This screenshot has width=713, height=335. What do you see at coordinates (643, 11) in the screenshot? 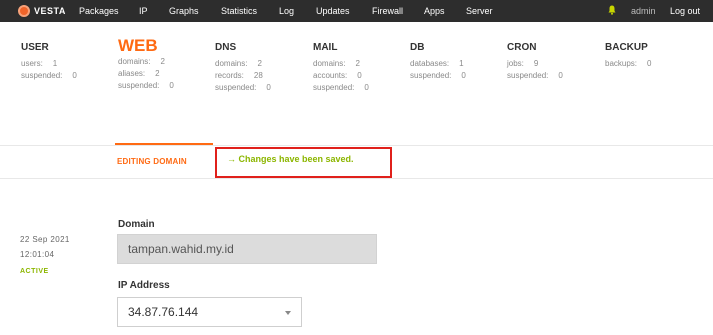
I see `user-link: admin` at bounding box center [643, 11].